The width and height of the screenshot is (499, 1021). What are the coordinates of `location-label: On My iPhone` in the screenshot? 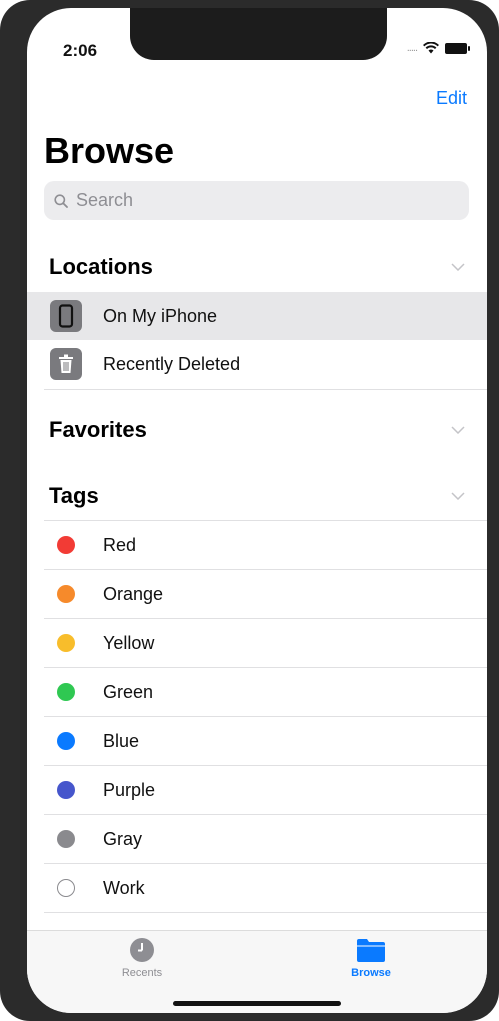 It's located at (160, 315).